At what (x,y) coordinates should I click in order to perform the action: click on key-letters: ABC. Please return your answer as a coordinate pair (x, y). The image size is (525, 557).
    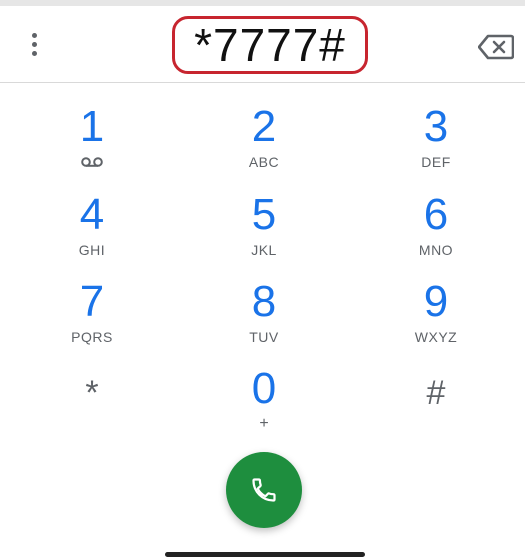
    Looking at the image, I should click on (264, 162).